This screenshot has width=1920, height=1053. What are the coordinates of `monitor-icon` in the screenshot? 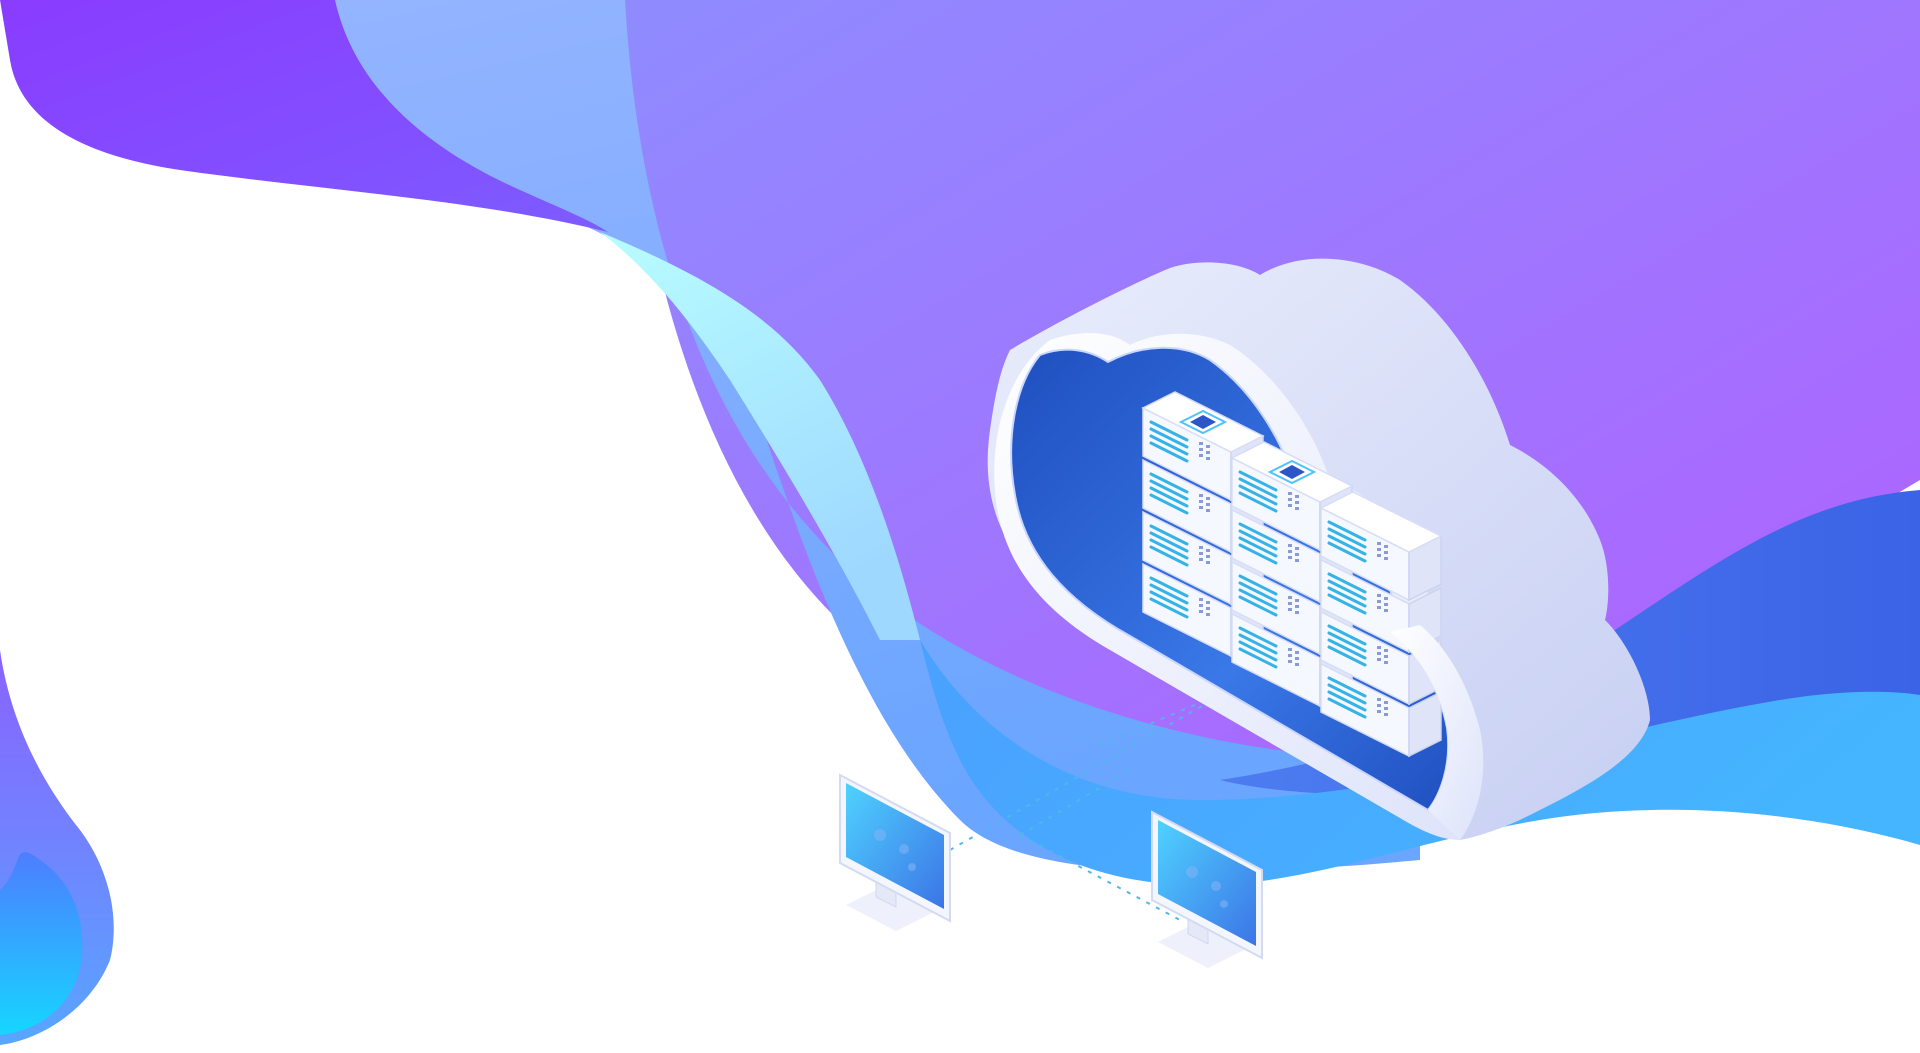 It's located at (895, 852).